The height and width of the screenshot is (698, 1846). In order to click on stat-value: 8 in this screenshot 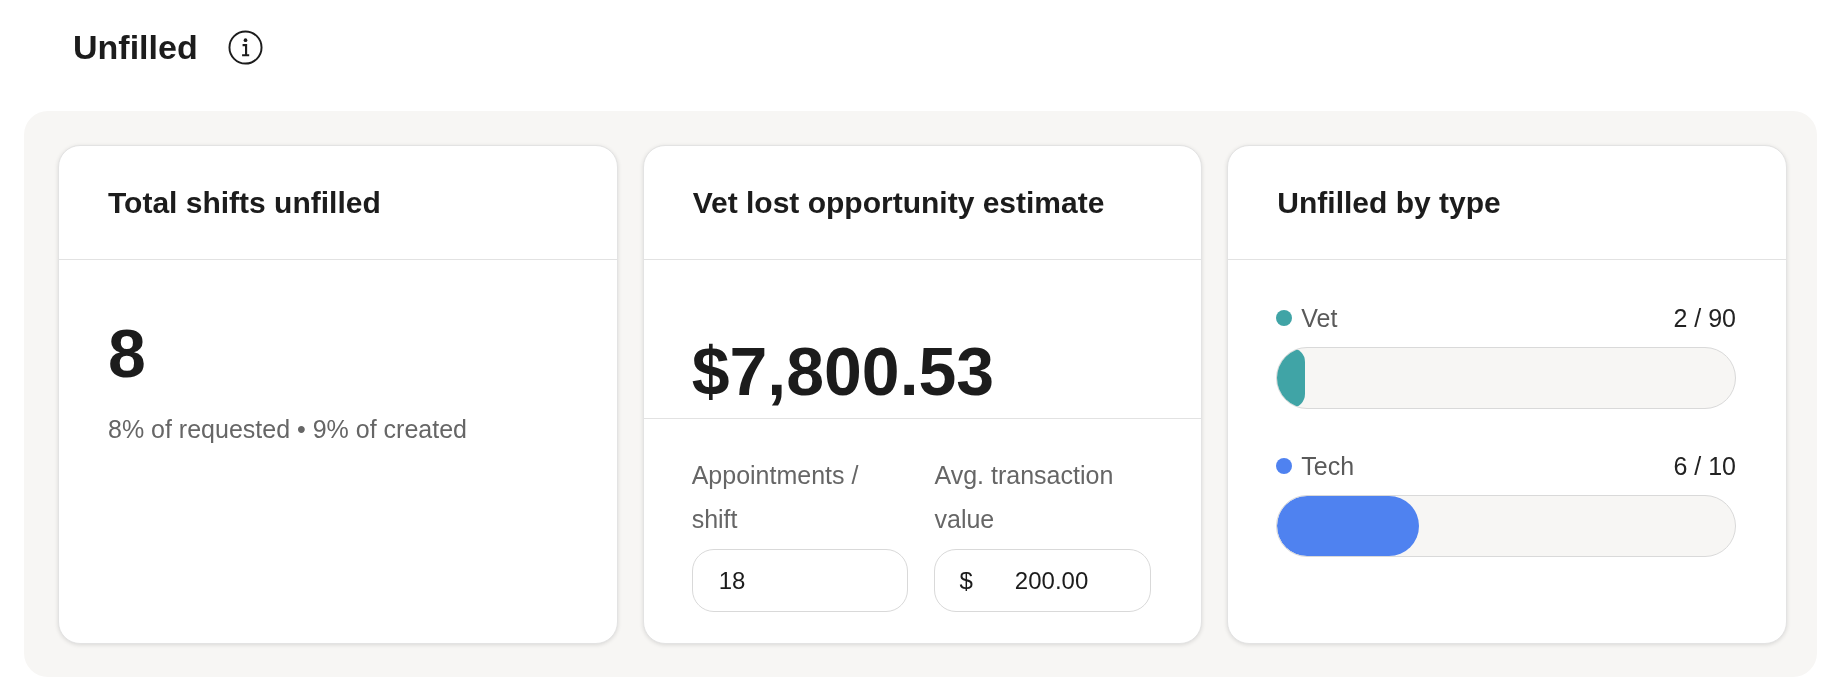, I will do `click(127, 353)`.